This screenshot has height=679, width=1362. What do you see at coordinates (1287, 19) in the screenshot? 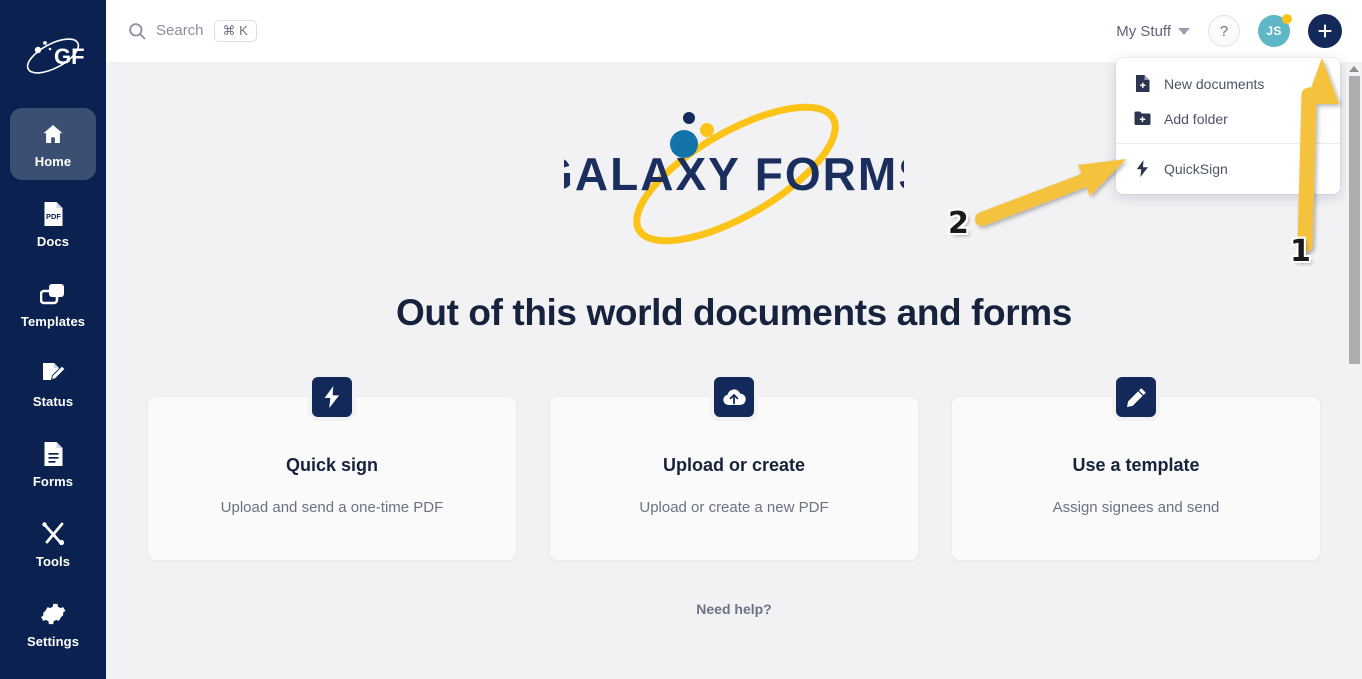
I see `notification-dot-icon` at bounding box center [1287, 19].